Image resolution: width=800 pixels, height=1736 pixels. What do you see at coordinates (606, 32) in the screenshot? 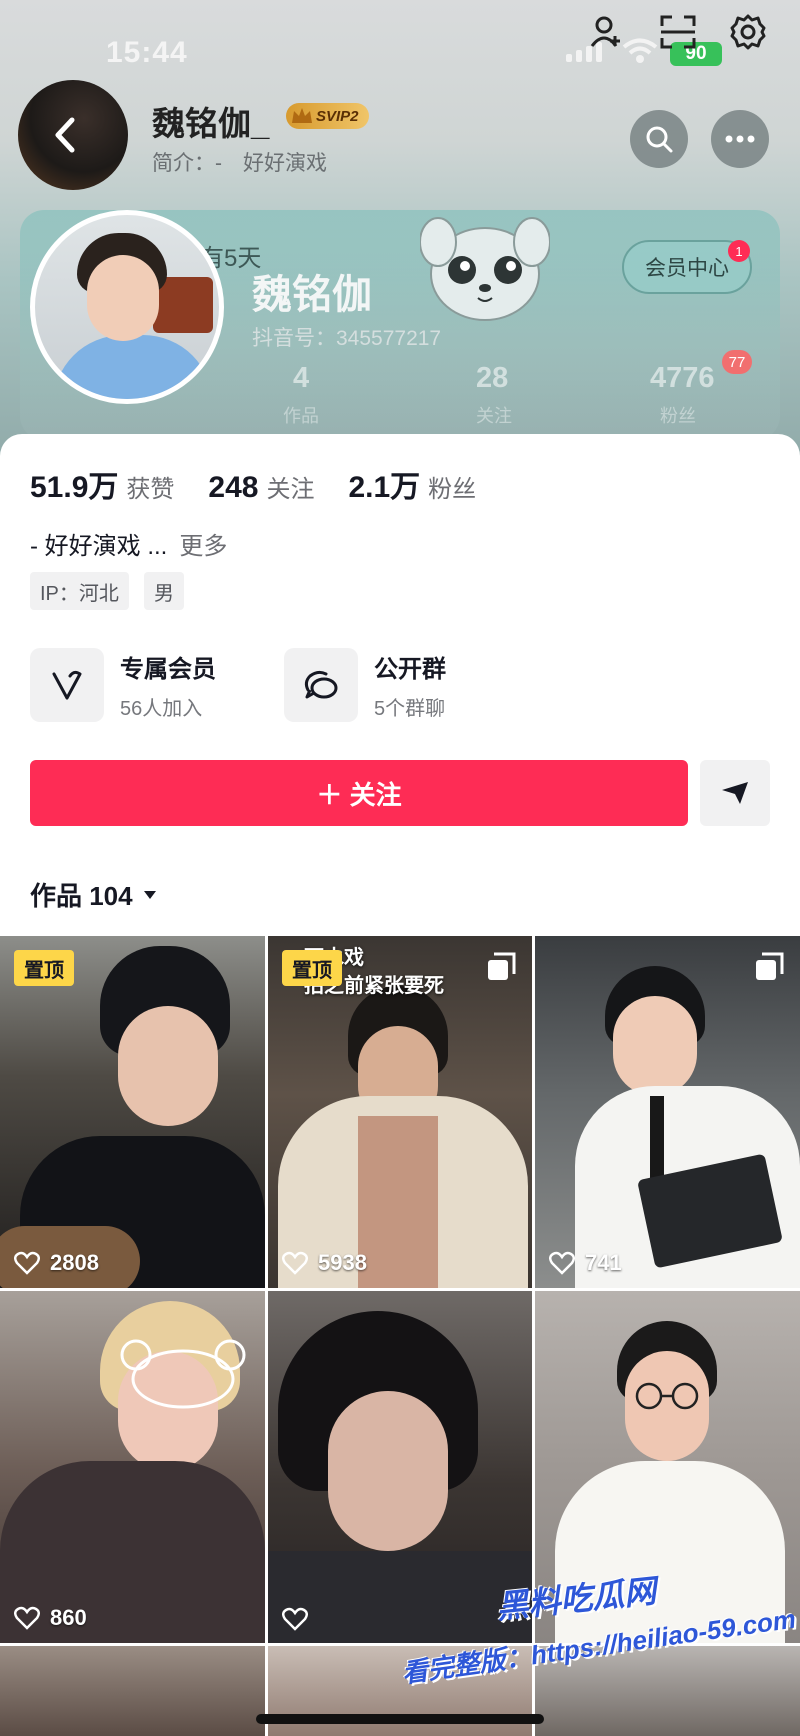
I see `add-friend-icon` at bounding box center [606, 32].